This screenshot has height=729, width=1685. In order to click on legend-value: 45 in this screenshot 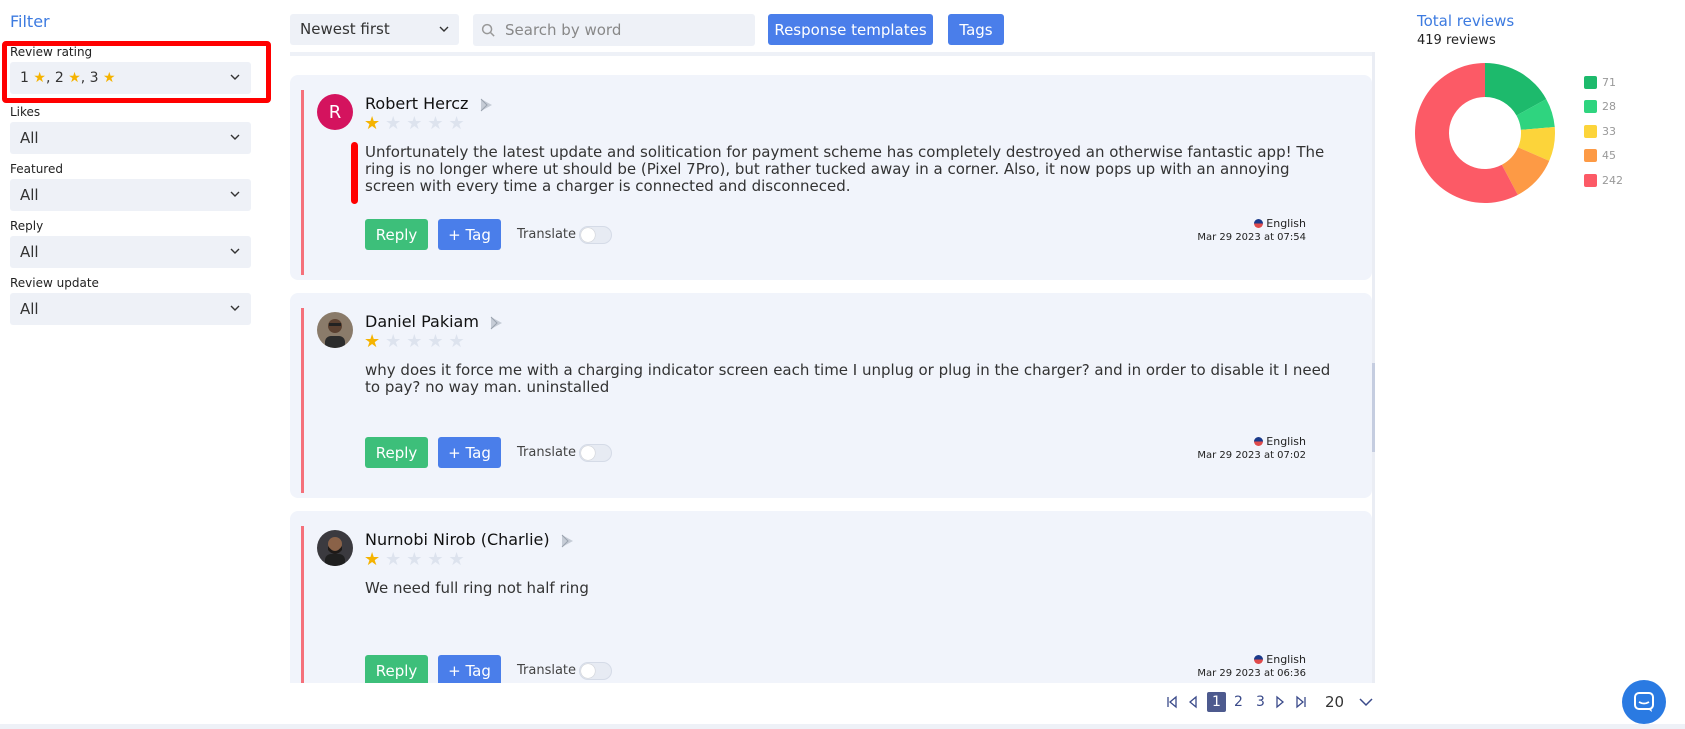, I will do `click(1609, 156)`.